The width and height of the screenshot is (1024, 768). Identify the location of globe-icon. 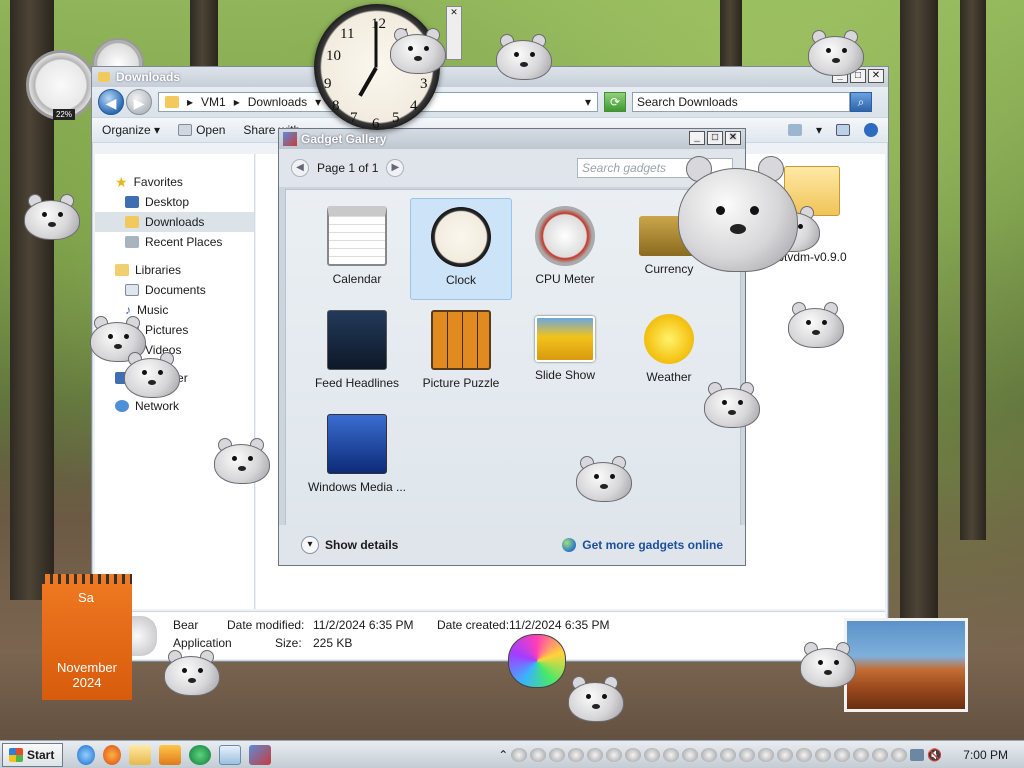
(569, 545).